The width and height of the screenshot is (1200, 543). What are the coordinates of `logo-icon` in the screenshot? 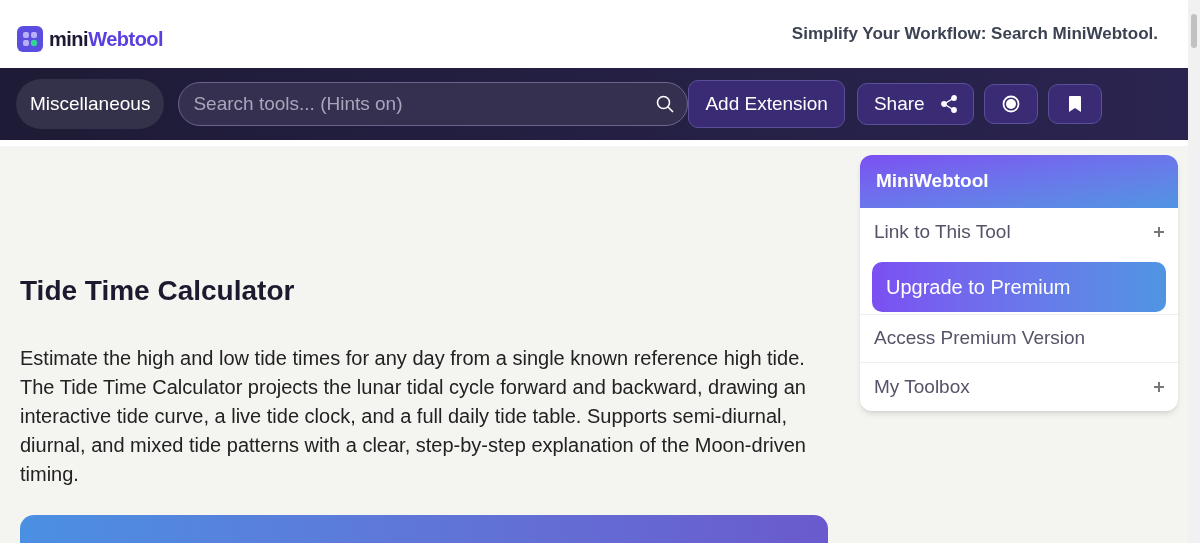 It's located at (30, 39).